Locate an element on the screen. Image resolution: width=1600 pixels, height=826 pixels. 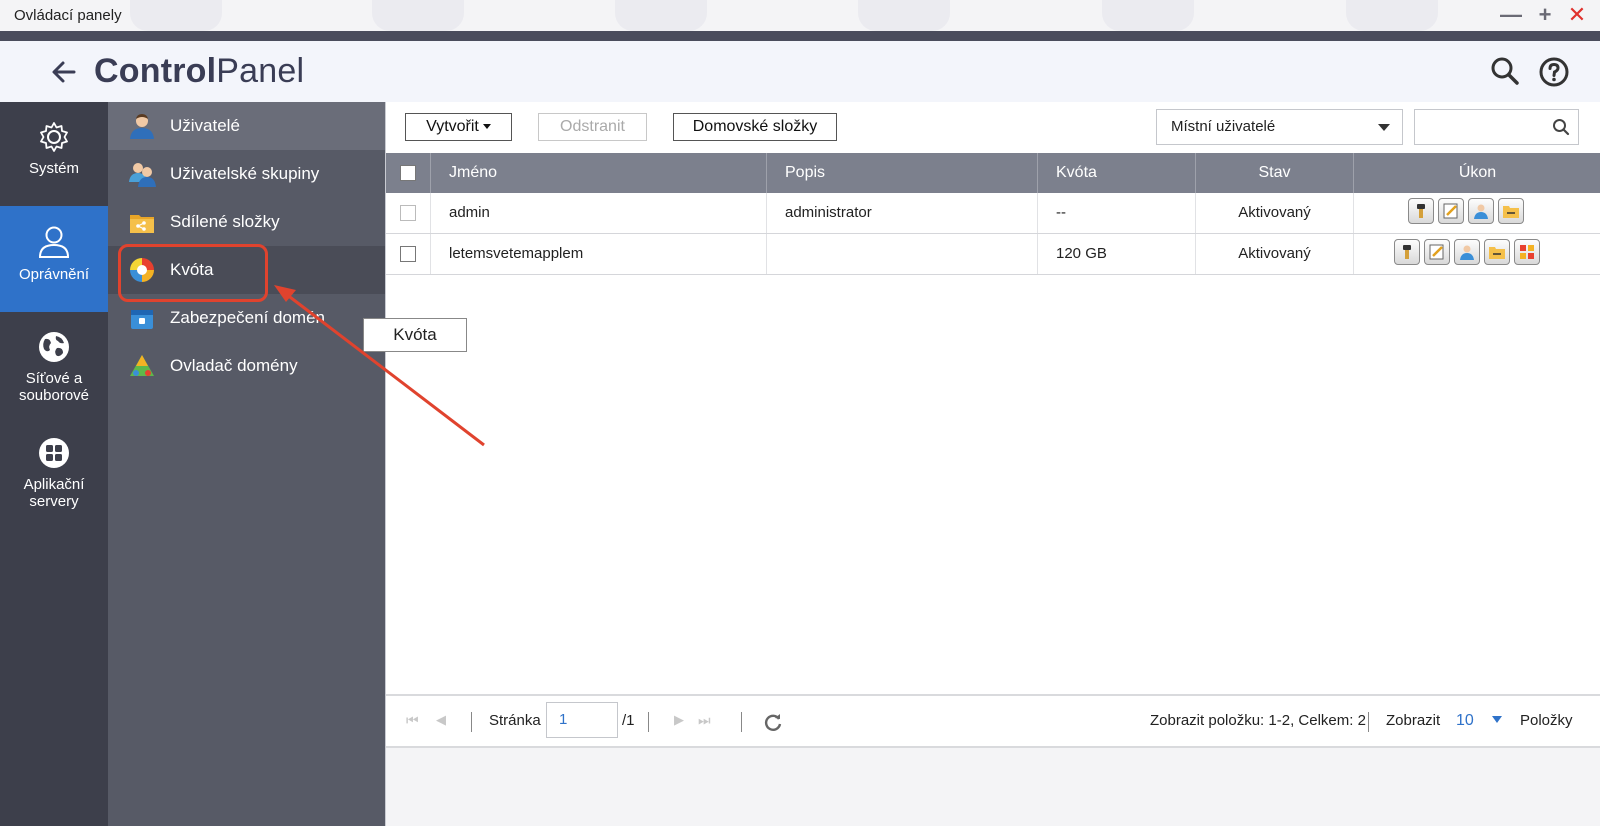
domain-controller-icon is located at coordinates (142, 365).